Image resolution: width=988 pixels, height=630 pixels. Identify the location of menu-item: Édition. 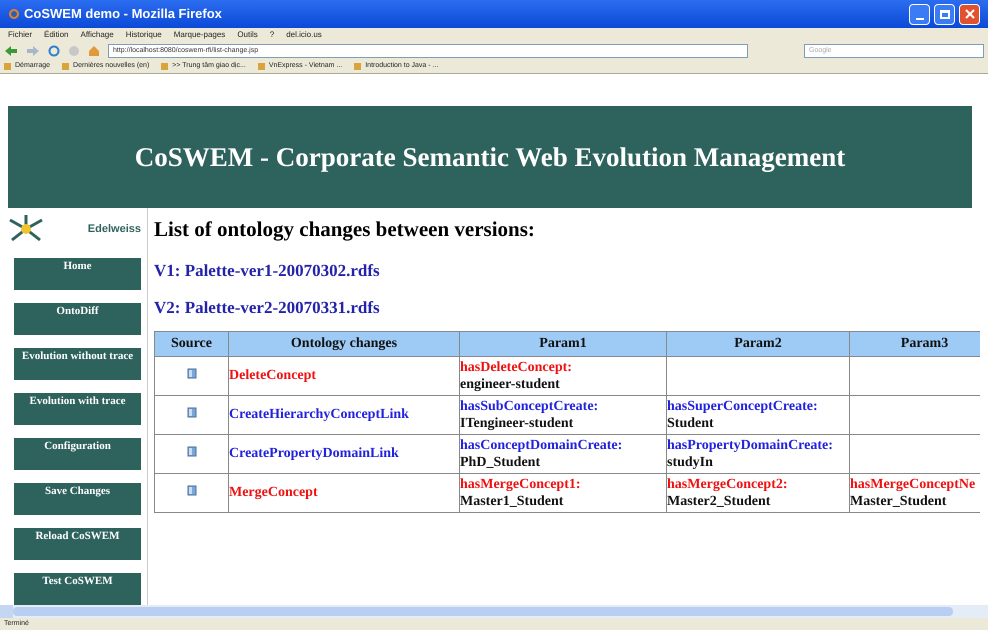
(56, 35).